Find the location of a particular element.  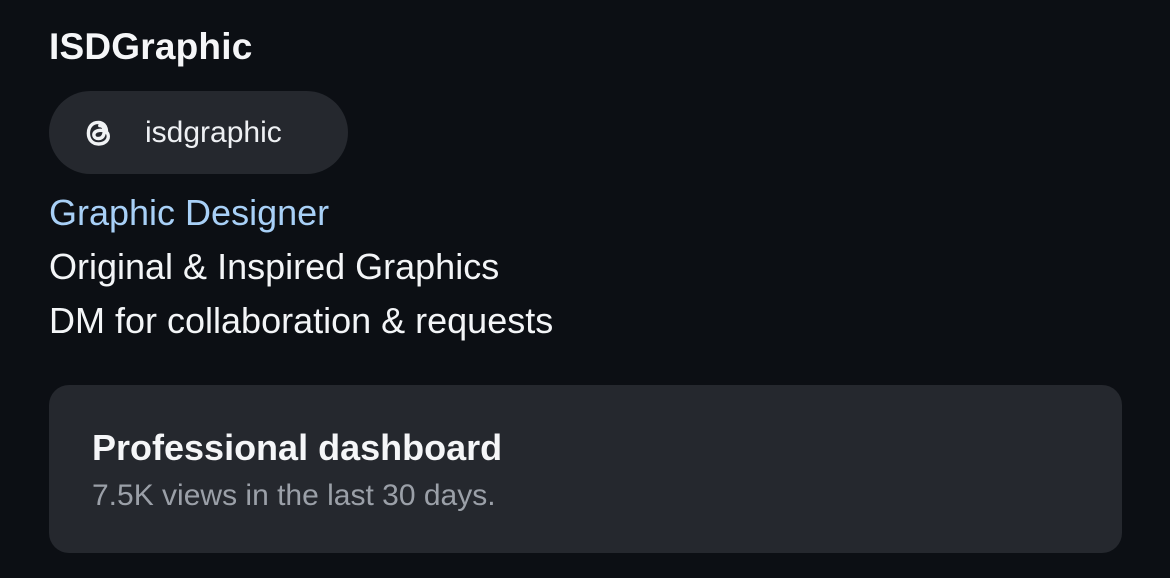

profile-name: ISDGraphic is located at coordinates (151, 46).